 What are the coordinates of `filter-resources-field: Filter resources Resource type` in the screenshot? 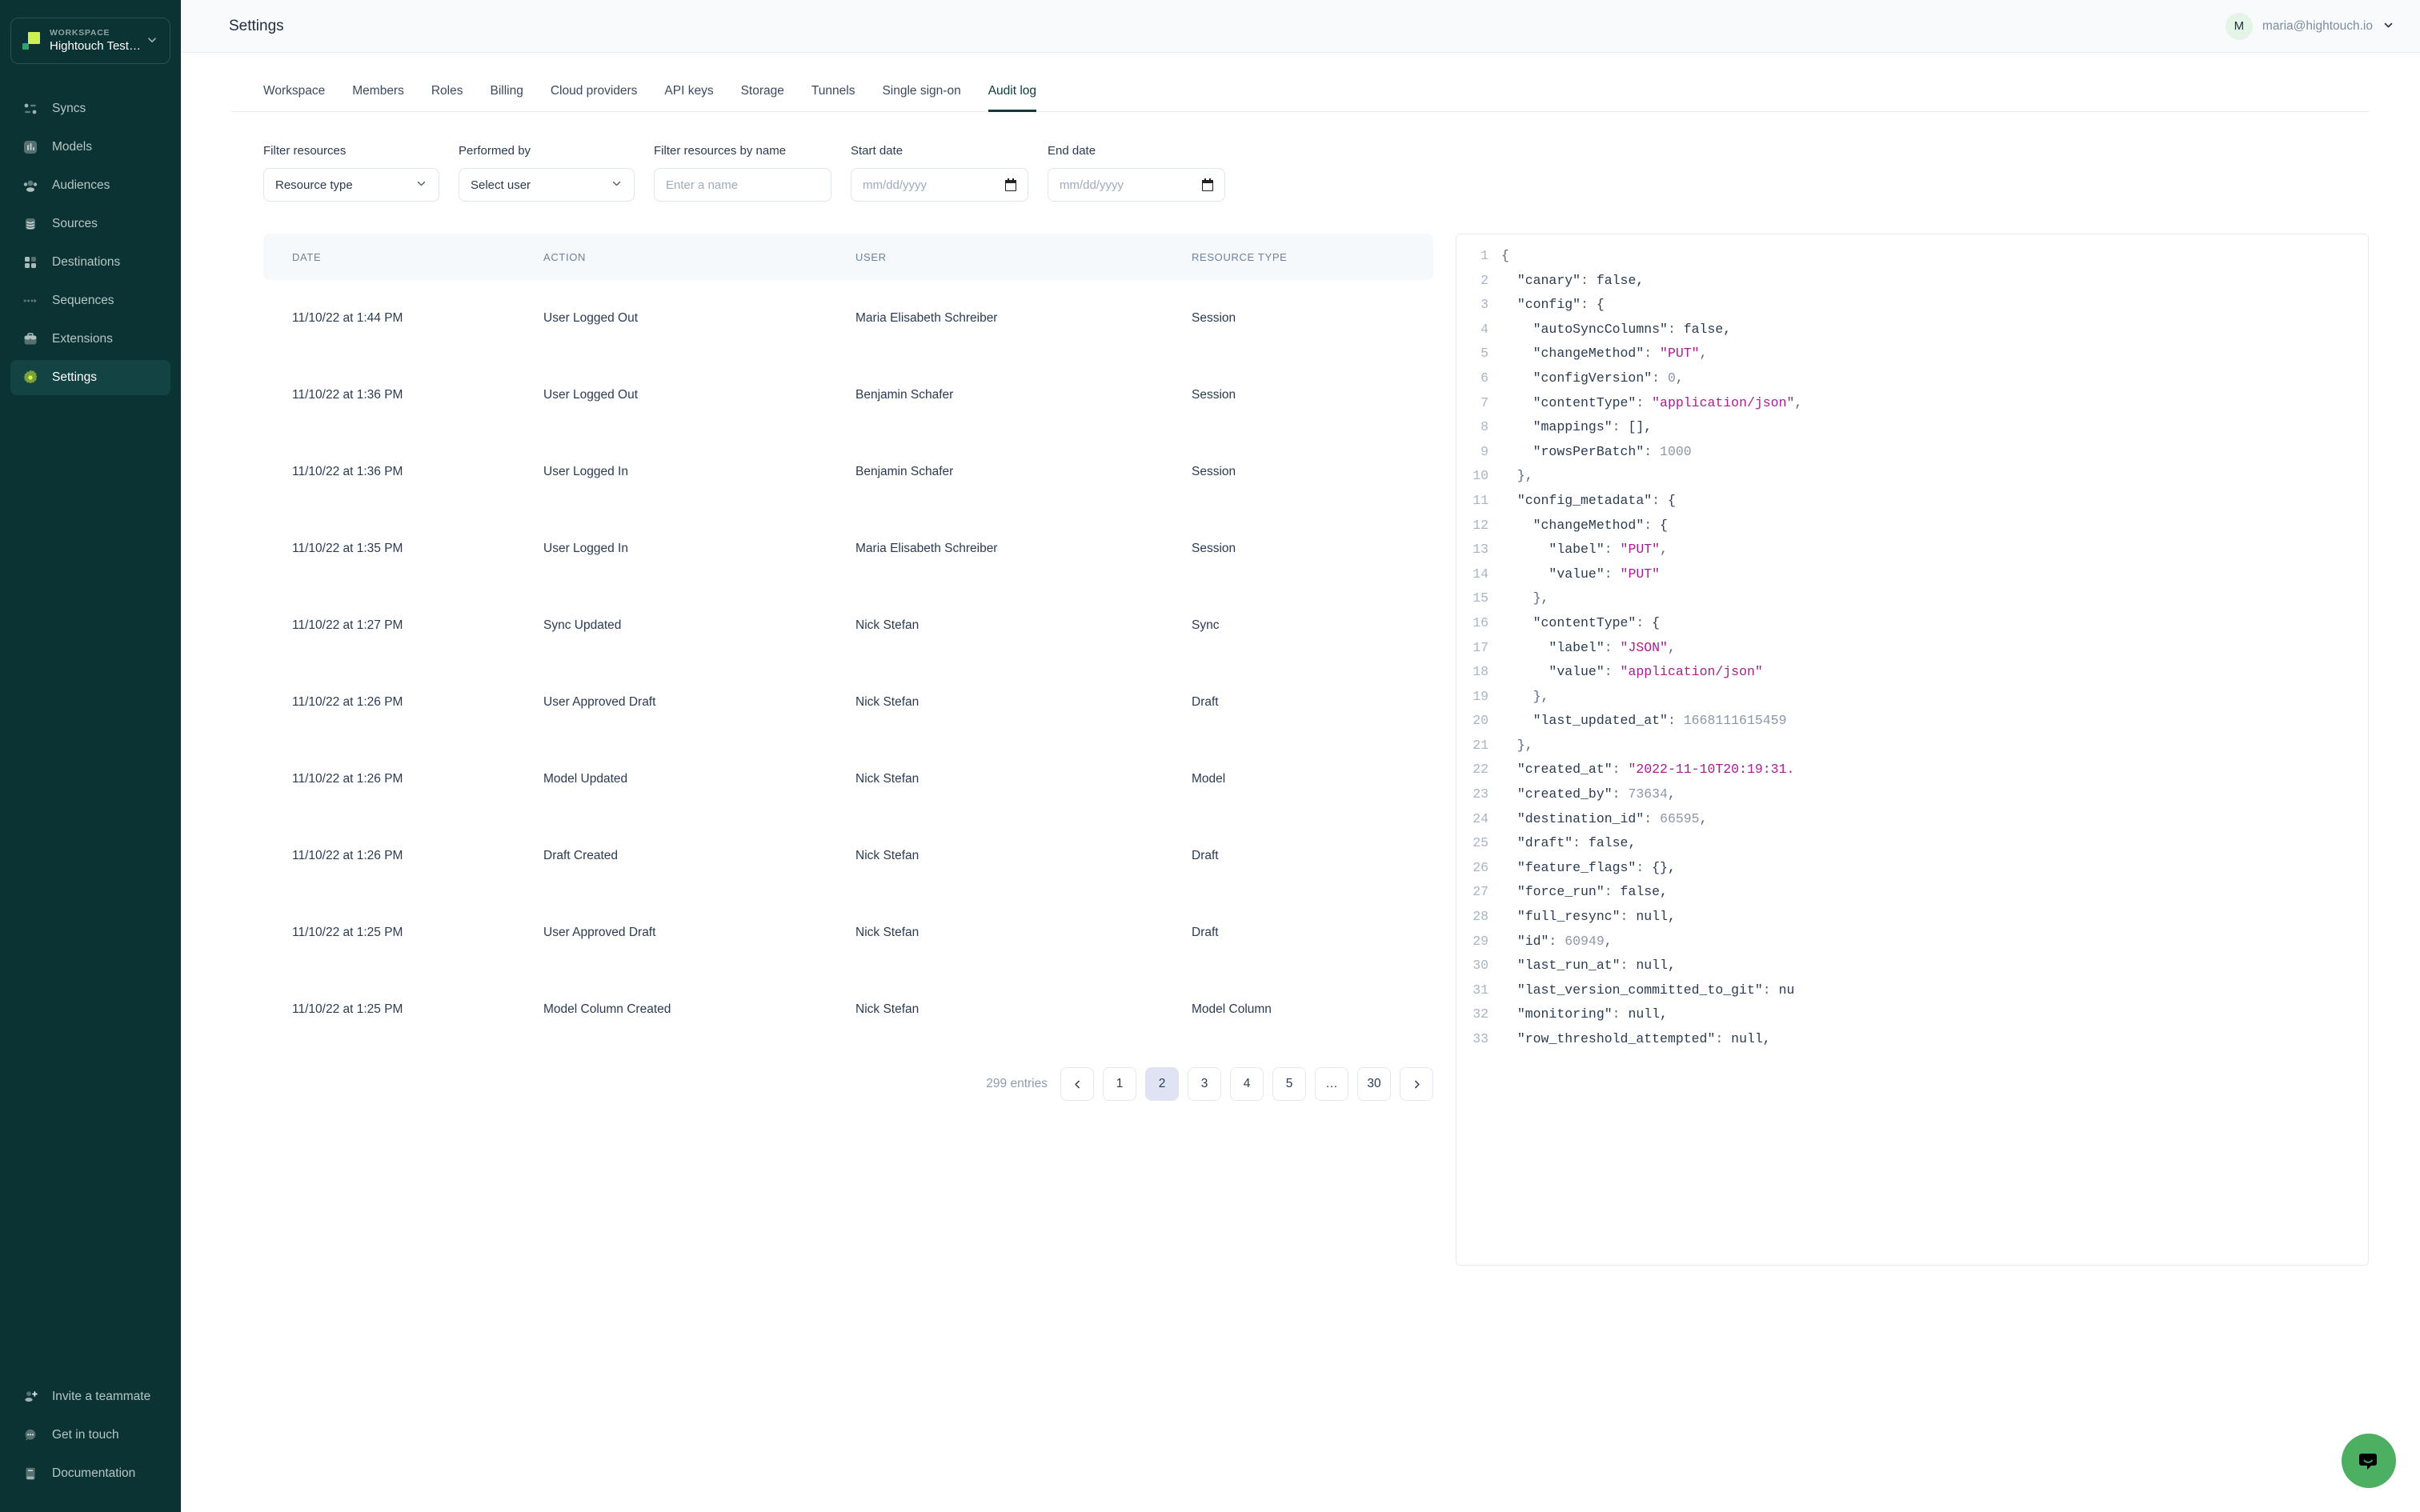 It's located at (351, 173).